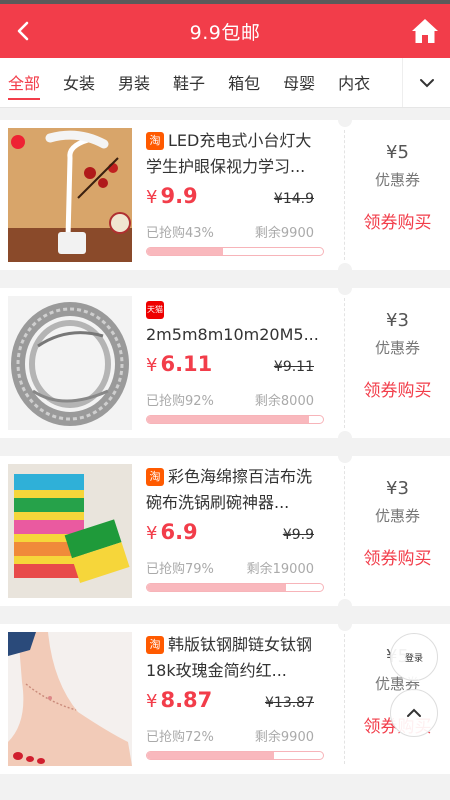  What do you see at coordinates (397, 195) in the screenshot?
I see `coupon-panel: ¥5 优惠券 领券购买` at bounding box center [397, 195].